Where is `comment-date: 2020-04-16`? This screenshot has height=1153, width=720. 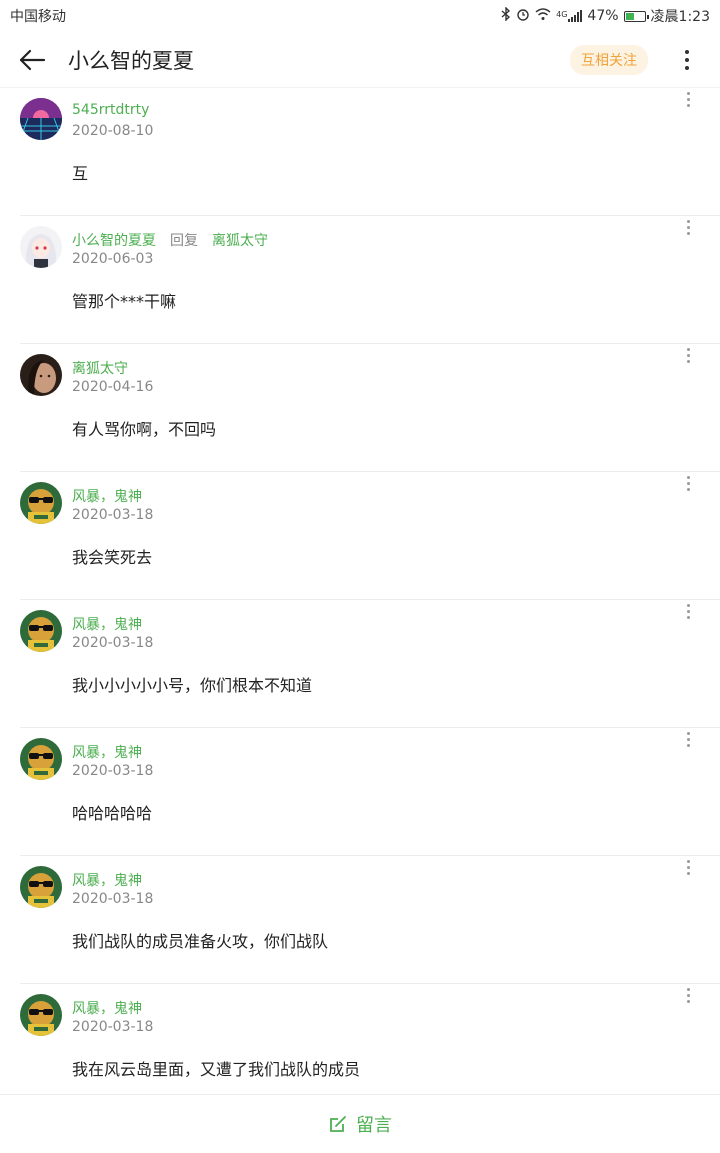 comment-date: 2020-04-16 is located at coordinates (113, 387).